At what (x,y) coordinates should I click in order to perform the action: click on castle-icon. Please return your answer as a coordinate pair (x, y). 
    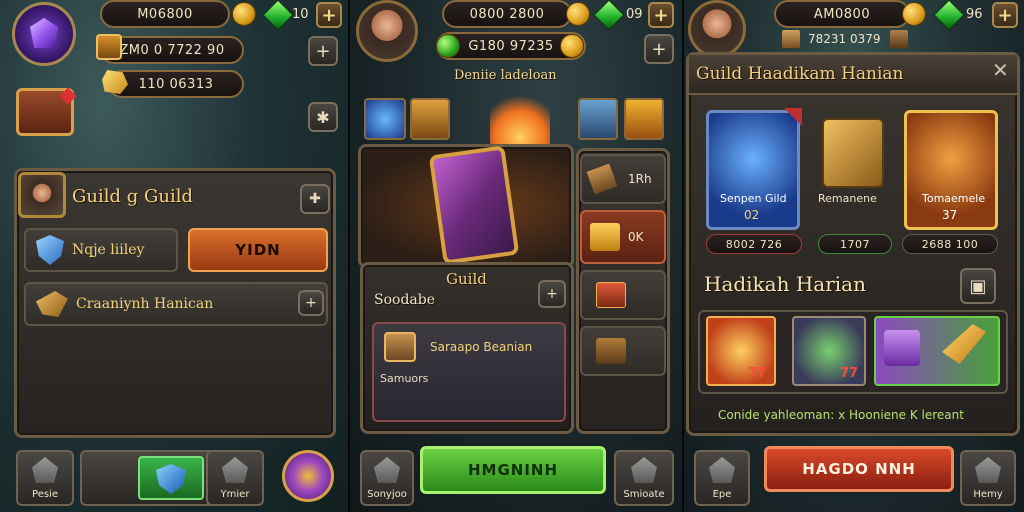
    Looking at the image, I should click on (988, 470).